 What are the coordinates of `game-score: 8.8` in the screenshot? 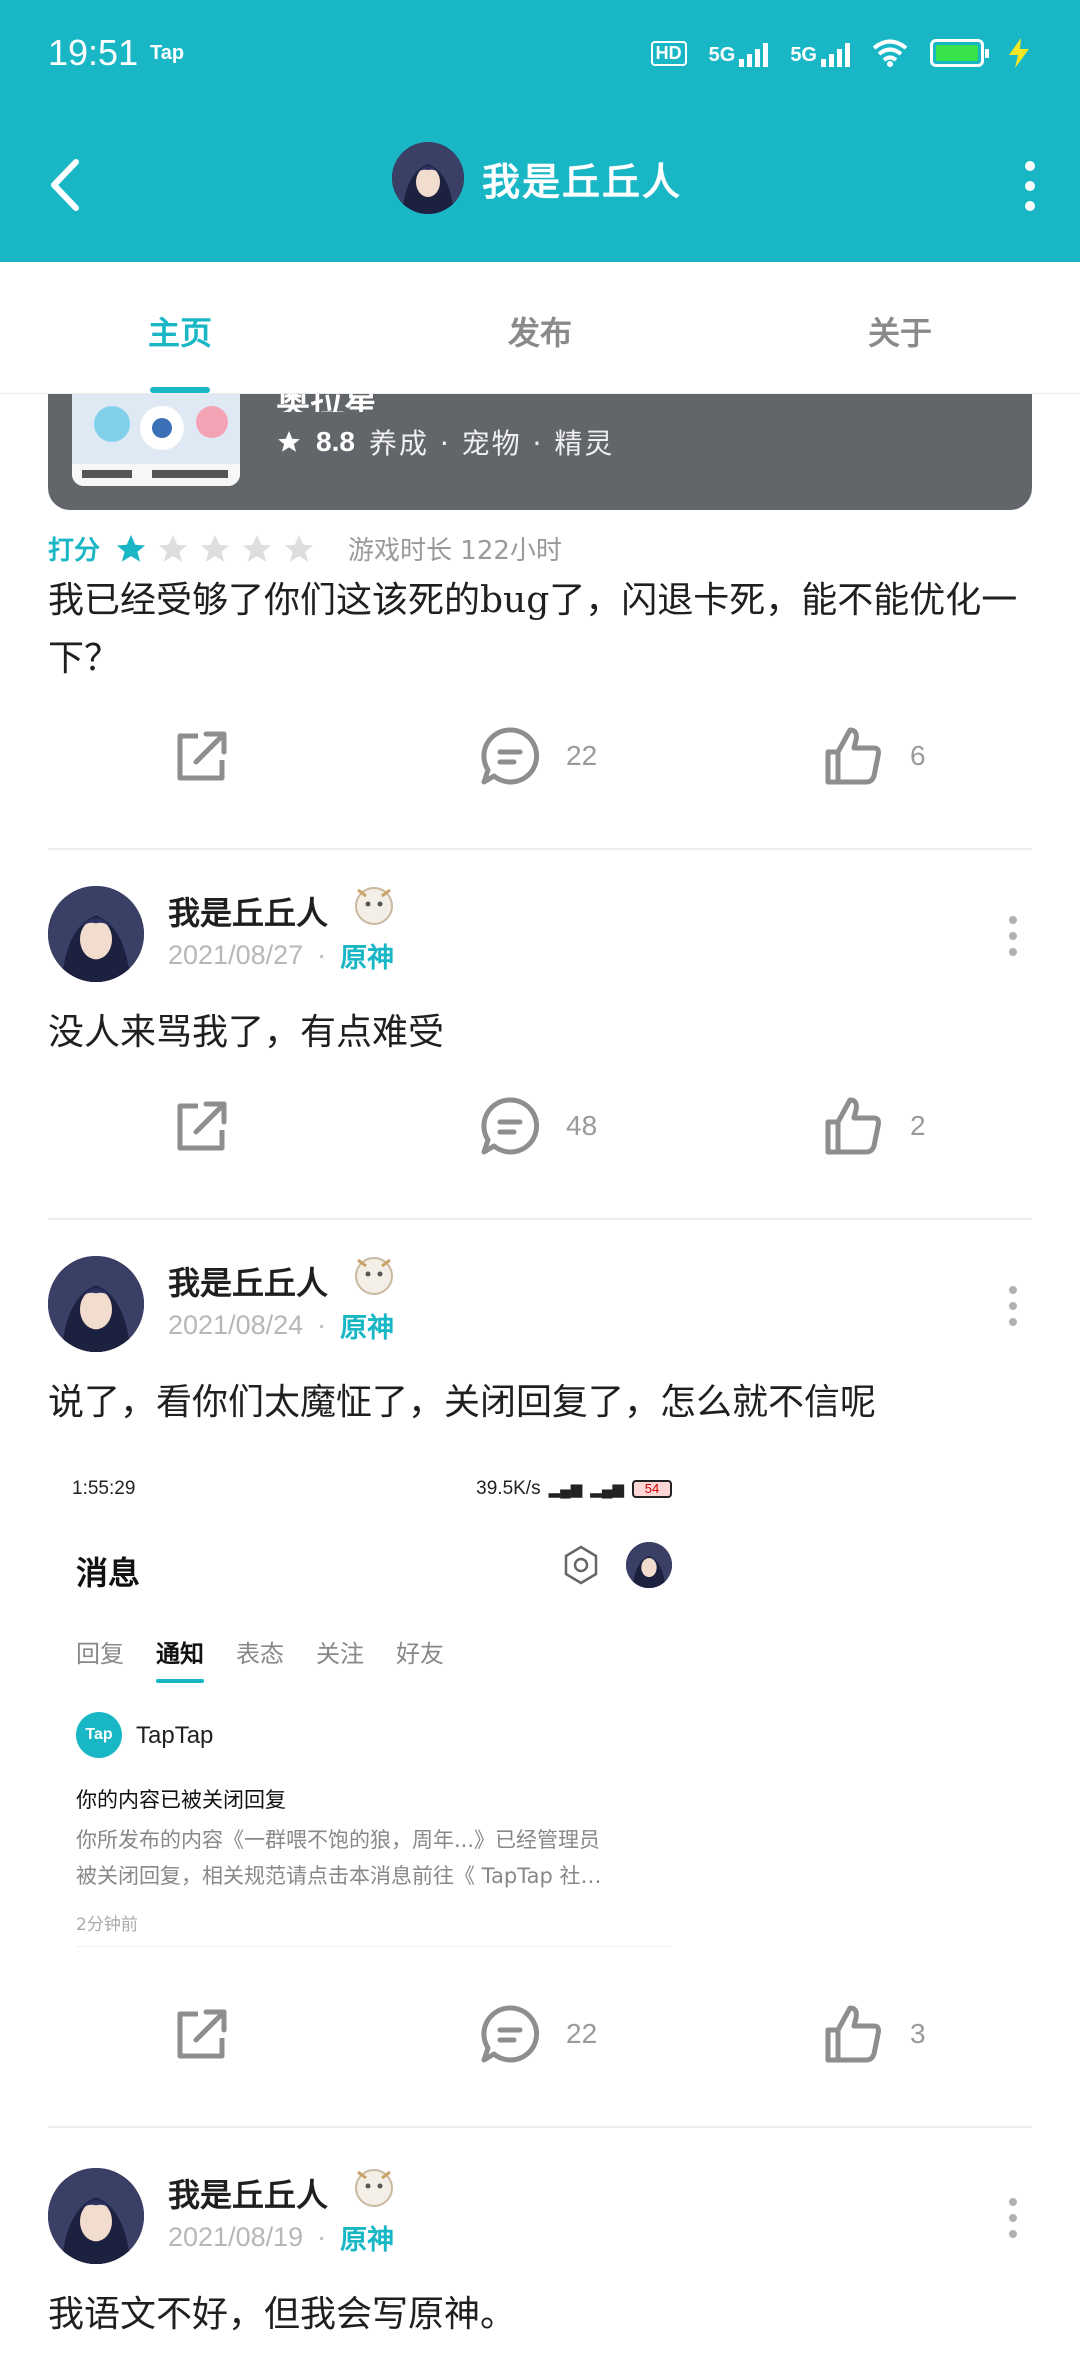 It's located at (335, 441).